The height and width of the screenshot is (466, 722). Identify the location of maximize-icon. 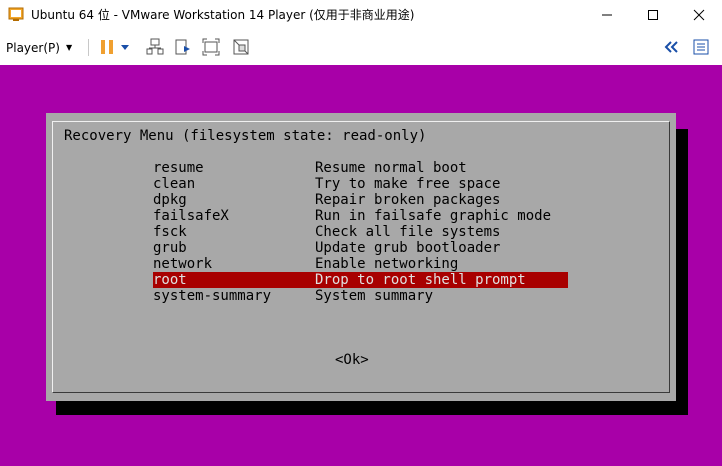
(653, 15).